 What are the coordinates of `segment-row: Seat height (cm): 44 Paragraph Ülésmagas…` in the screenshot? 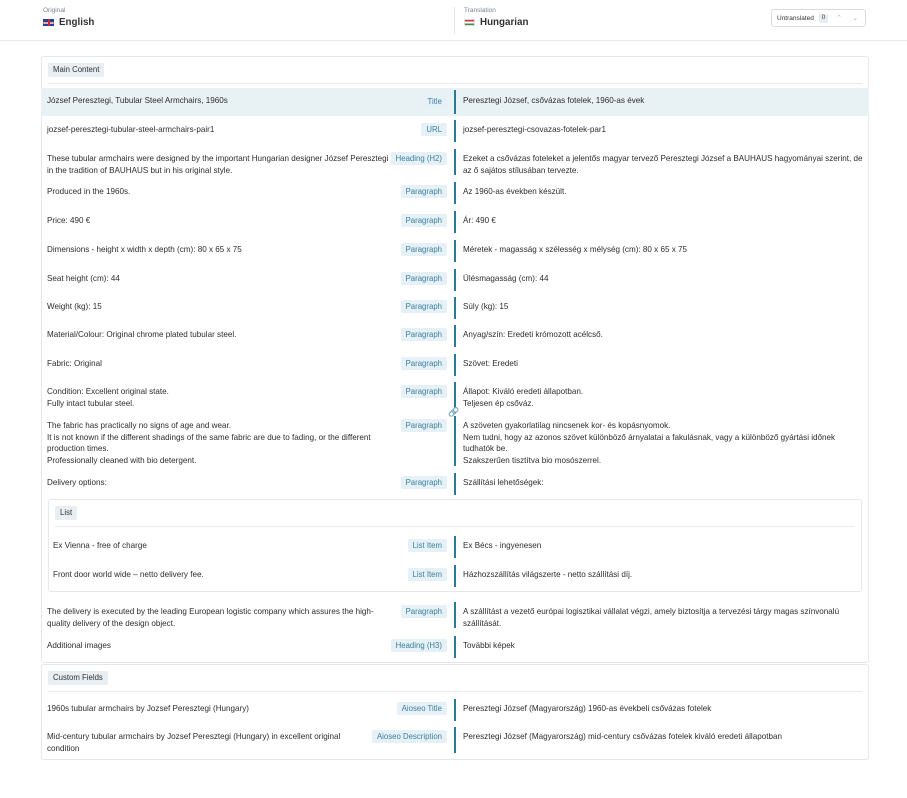 It's located at (455, 280).